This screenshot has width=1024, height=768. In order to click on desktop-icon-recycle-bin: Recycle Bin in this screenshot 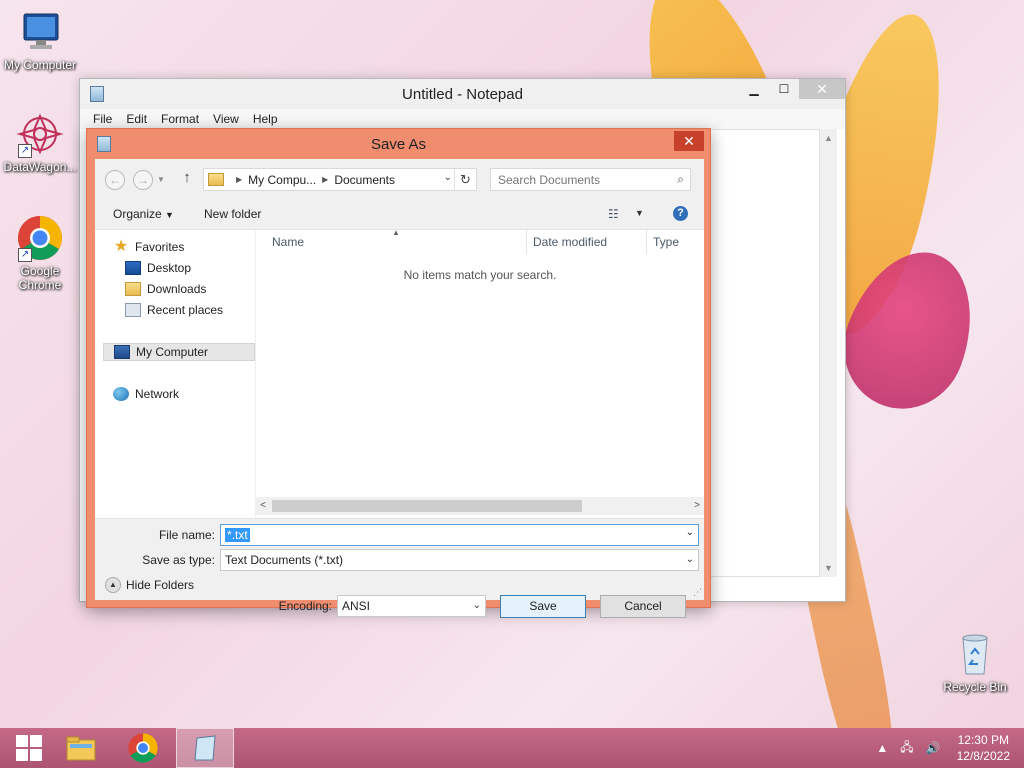, I will do `click(975, 662)`.